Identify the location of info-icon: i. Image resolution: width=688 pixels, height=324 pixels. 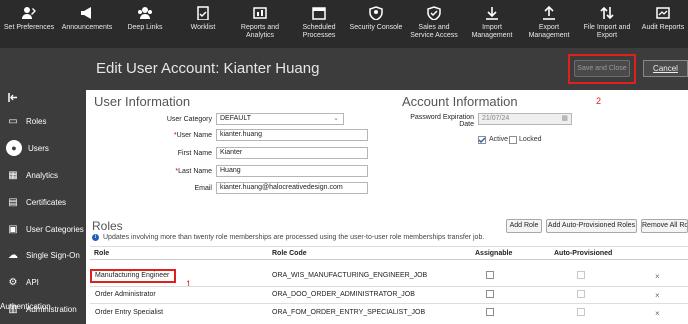
(95, 237).